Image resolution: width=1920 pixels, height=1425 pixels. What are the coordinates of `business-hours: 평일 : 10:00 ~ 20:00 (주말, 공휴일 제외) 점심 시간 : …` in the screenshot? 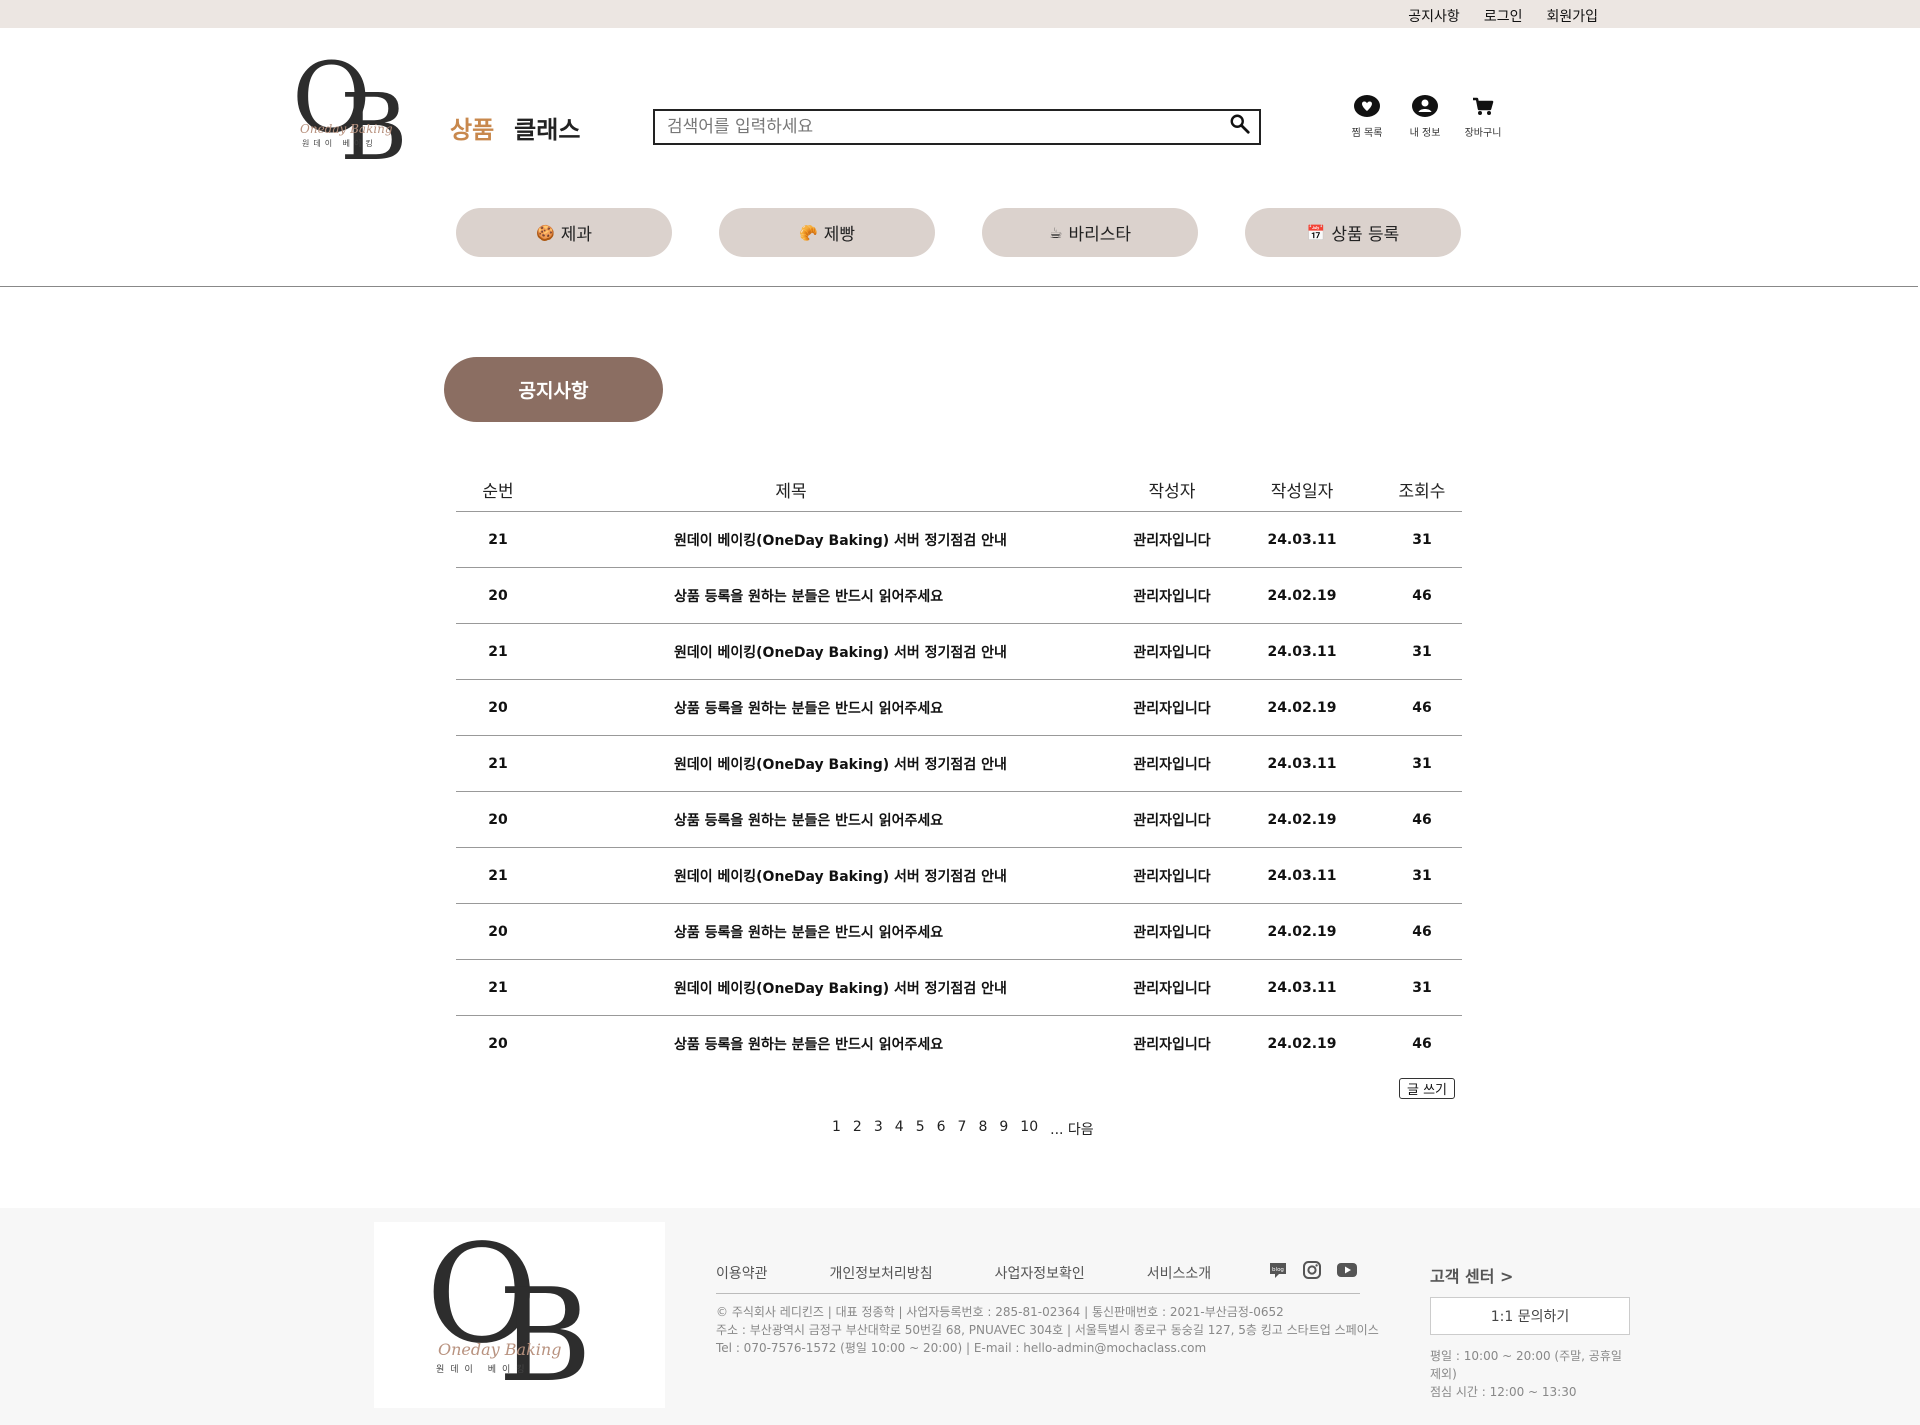 It's located at (1530, 1374).